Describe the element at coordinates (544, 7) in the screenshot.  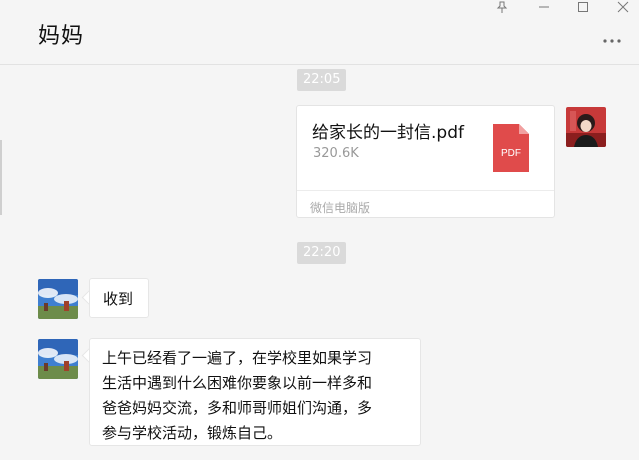
I see `minimize-icon` at that location.